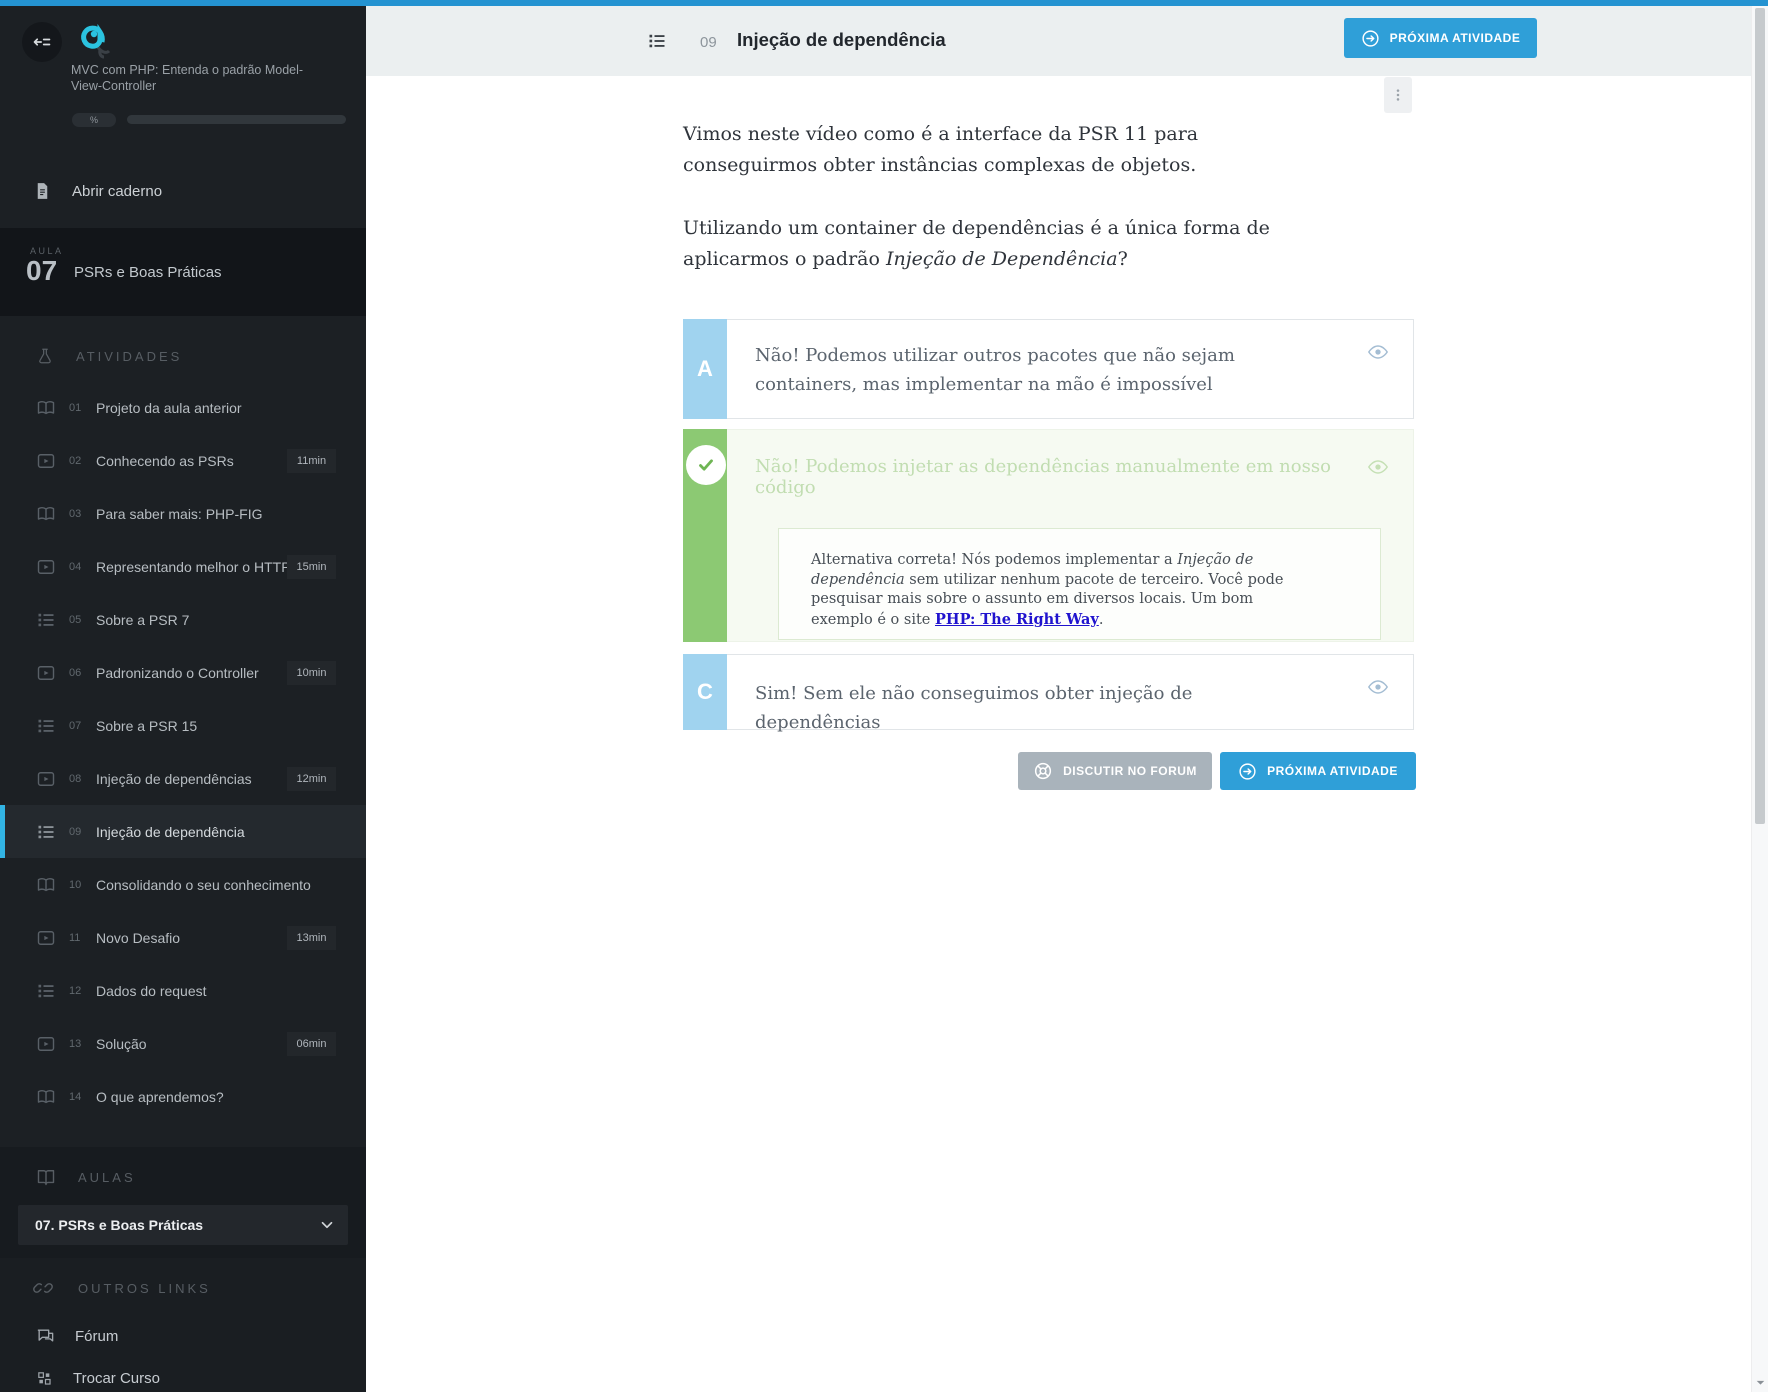  I want to click on sidebar-item-o-que-aprendemos: 14 O que aprendemos?, so click(183, 1096).